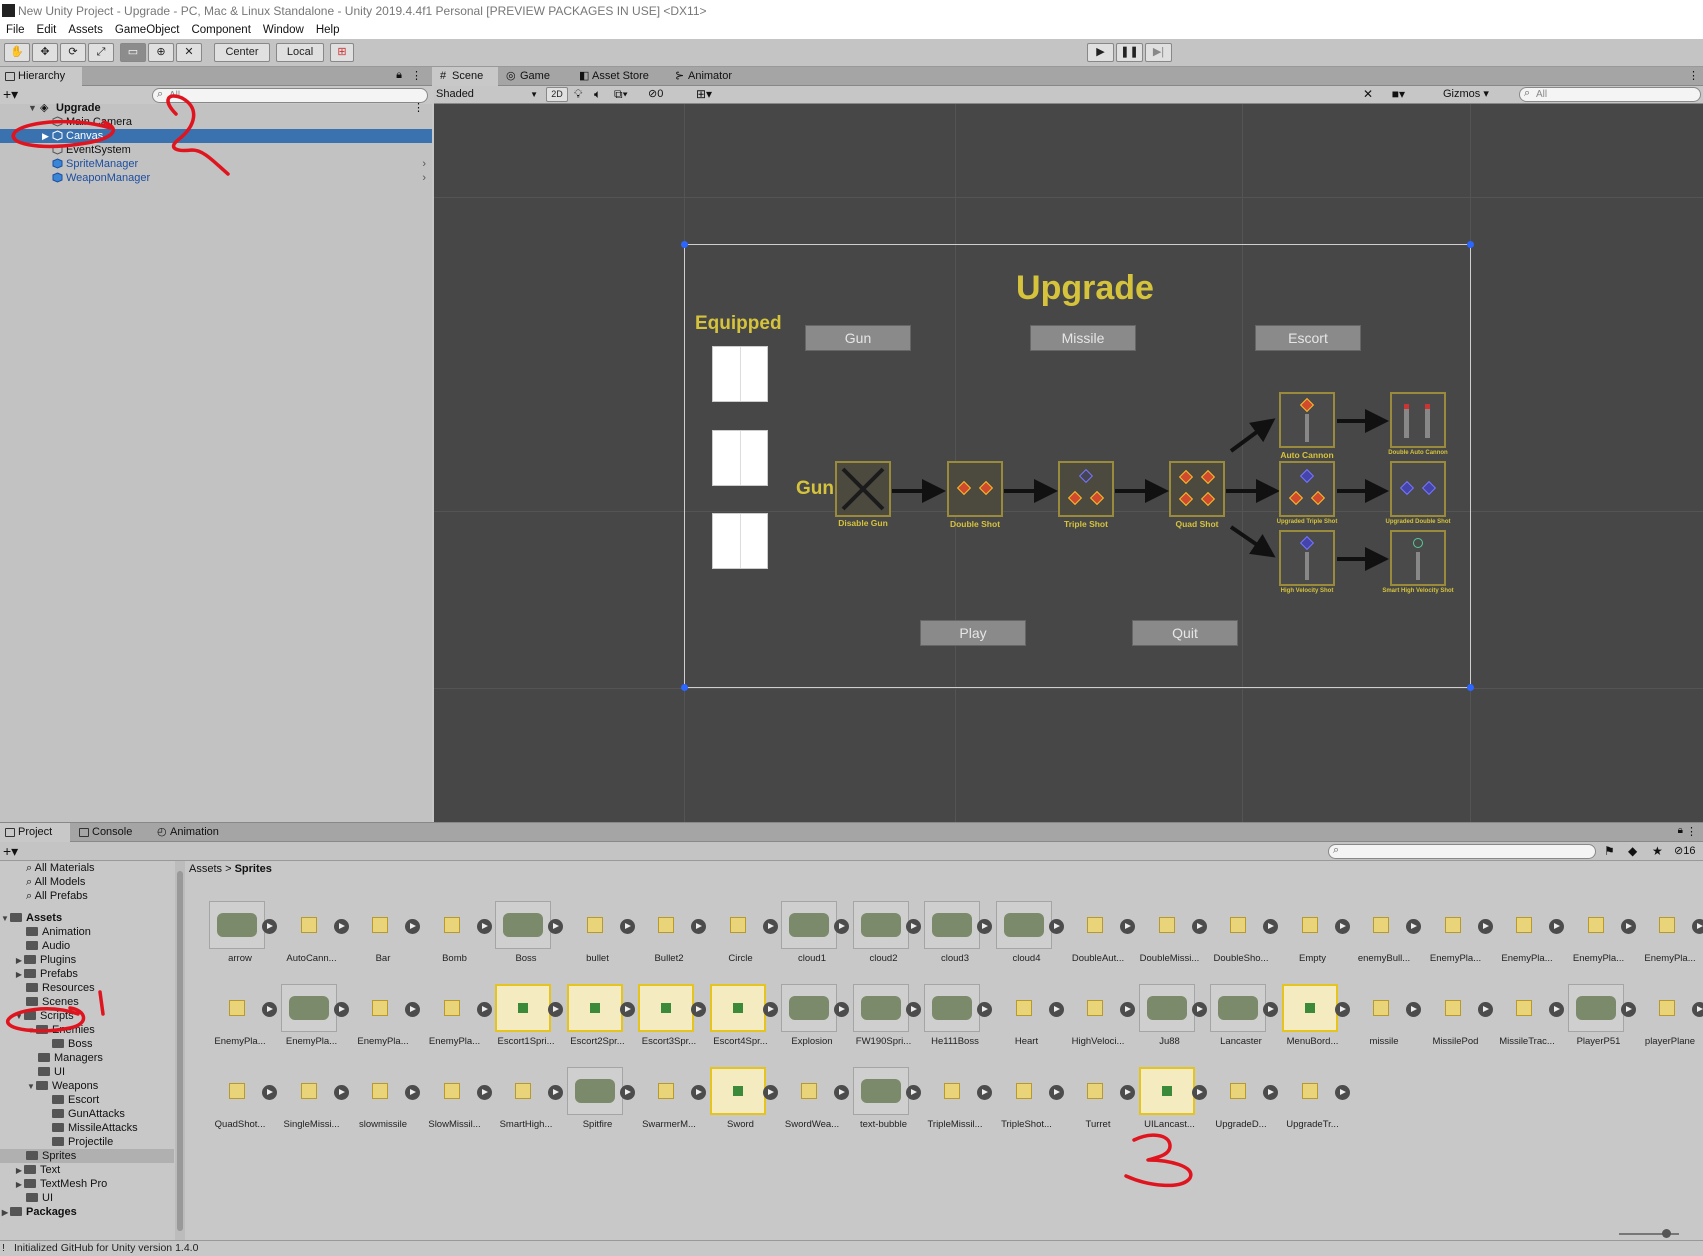  What do you see at coordinates (87, 1198) in the screenshot?
I see `tree-item-ui-root: UI` at bounding box center [87, 1198].